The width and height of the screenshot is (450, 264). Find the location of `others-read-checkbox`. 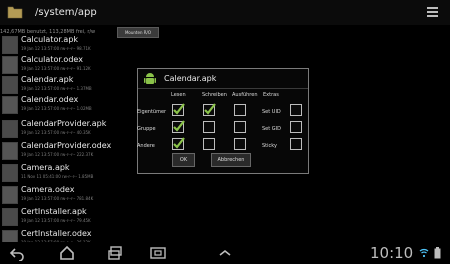

others-read-checkbox is located at coordinates (178, 143).